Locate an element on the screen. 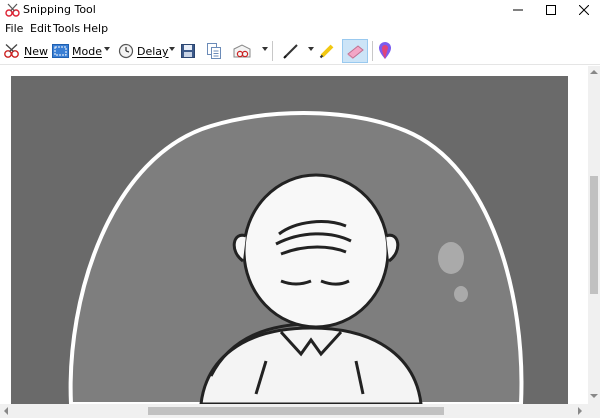 This screenshot has width=600, height=418. send-snip-icon is located at coordinates (242, 51).